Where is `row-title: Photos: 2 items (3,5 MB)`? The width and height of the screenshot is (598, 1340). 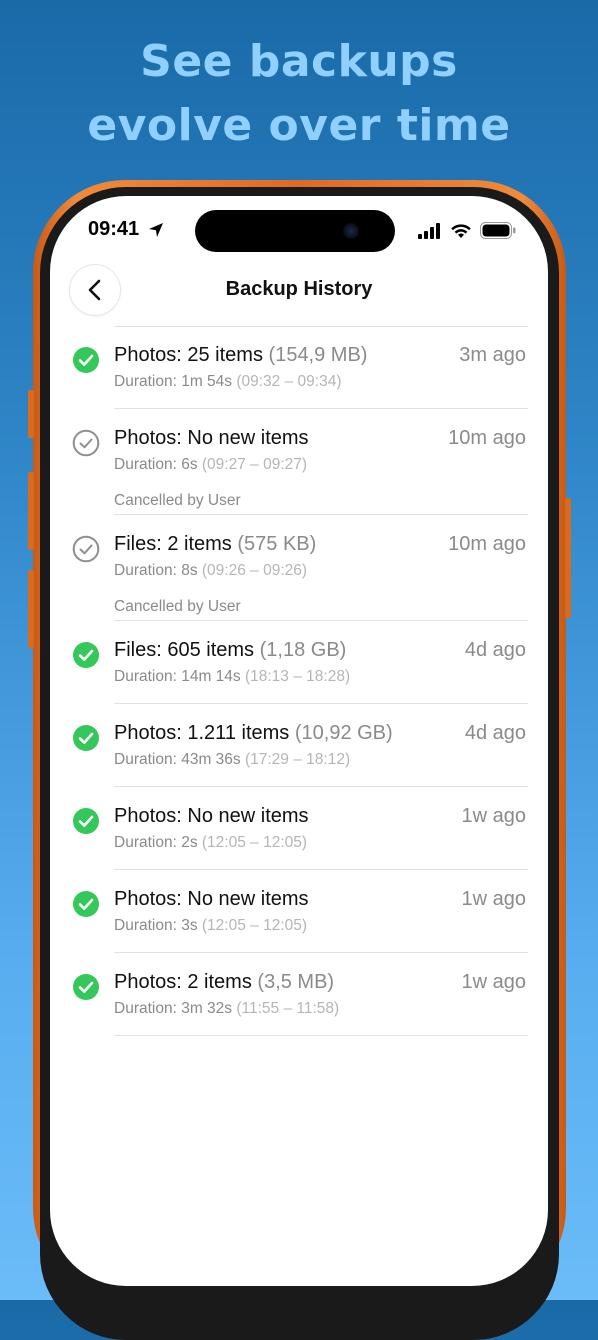
row-title: Photos: 2 items (3,5 MB) is located at coordinates (224, 982).